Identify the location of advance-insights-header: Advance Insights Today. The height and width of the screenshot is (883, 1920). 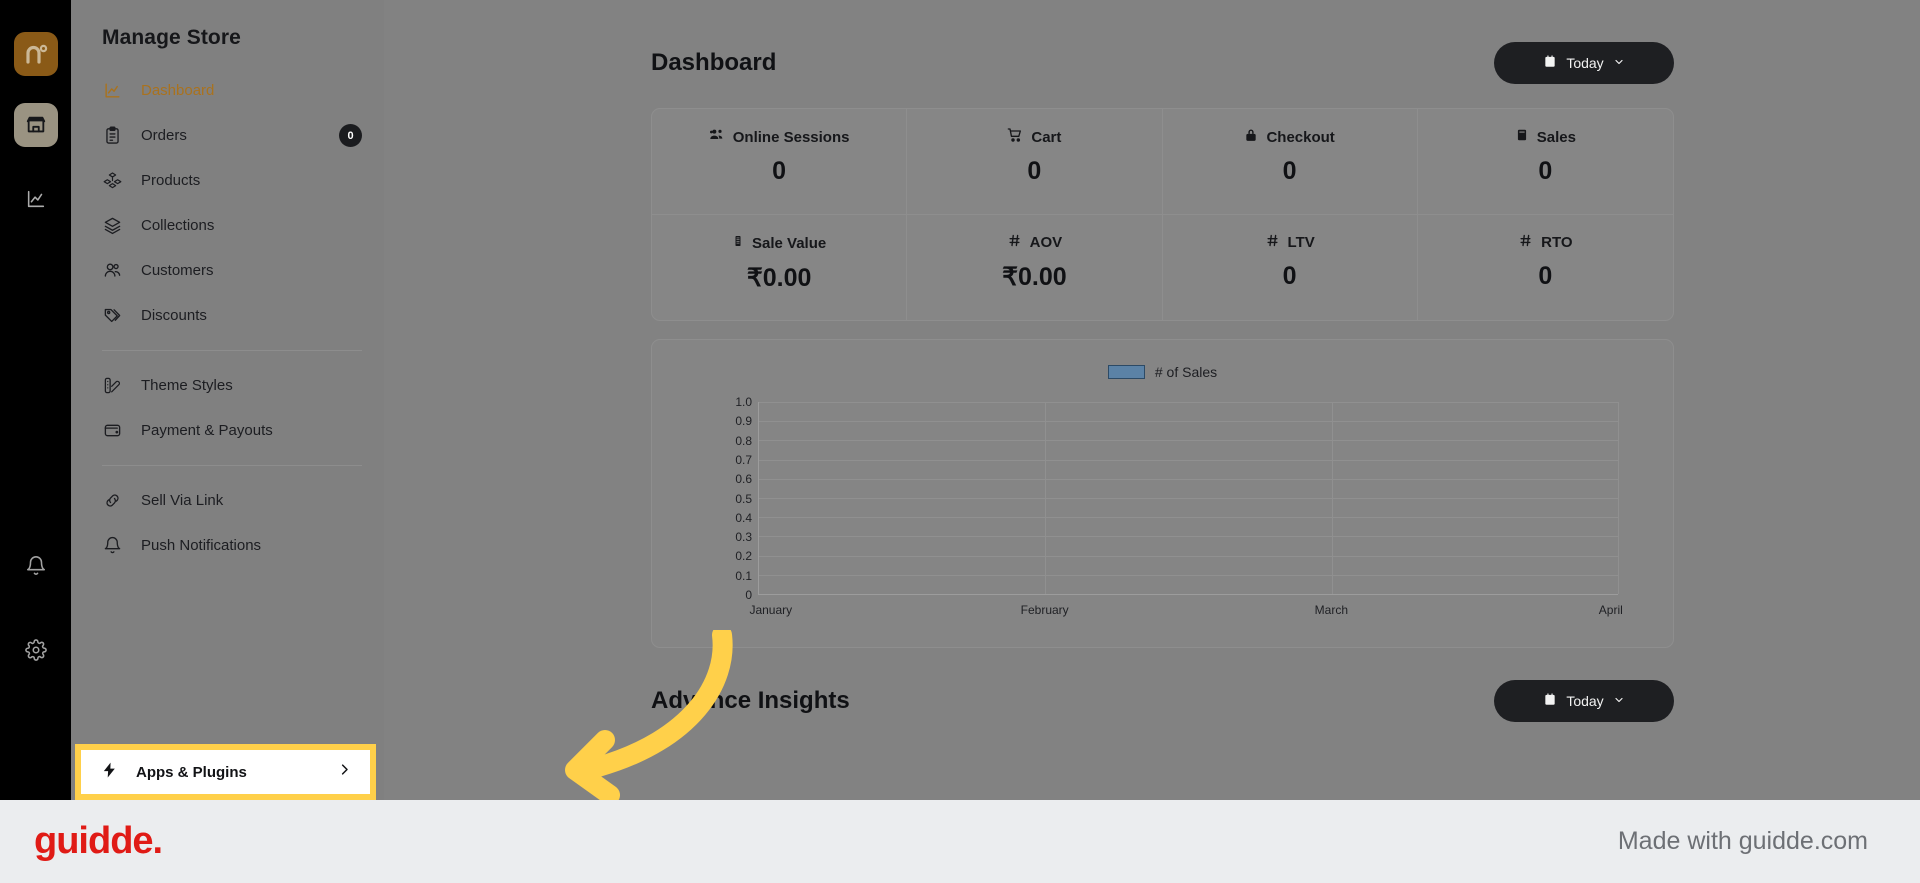
(1152, 685).